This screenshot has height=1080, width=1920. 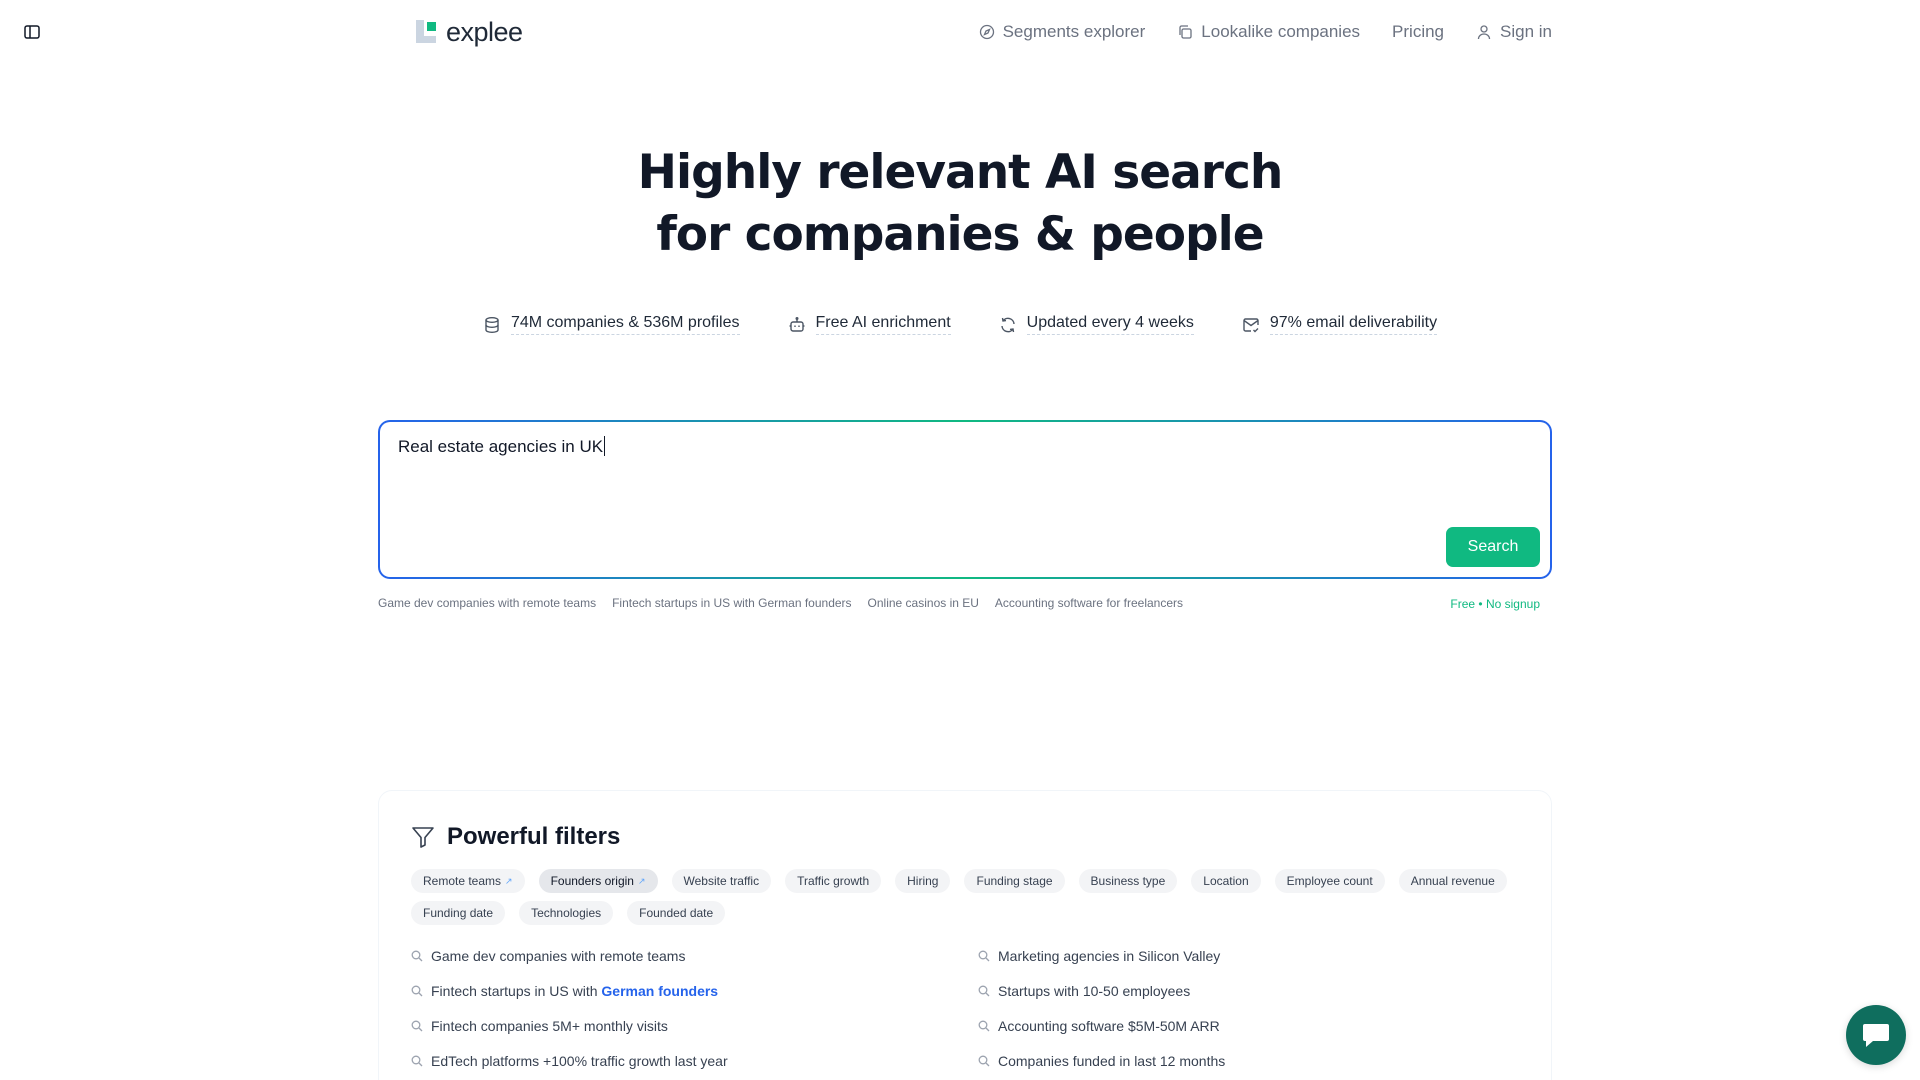 What do you see at coordinates (694, 956) in the screenshot?
I see `example-query: Game dev companies with remote teams` at bounding box center [694, 956].